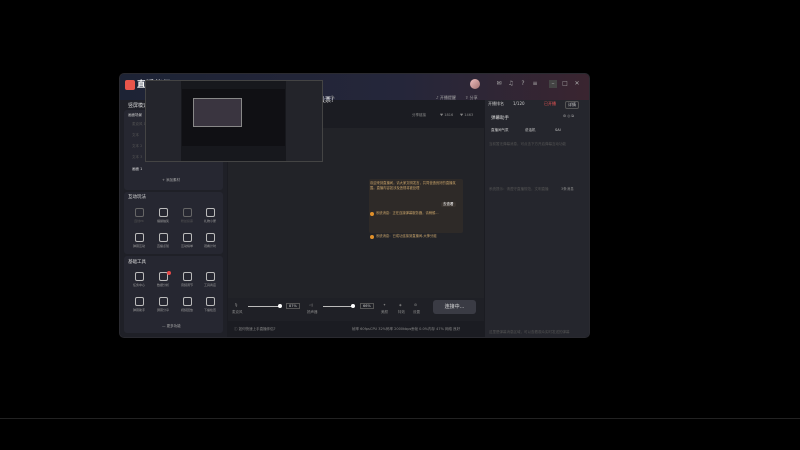 This screenshot has height=450, width=800. I want to click on share-label: 分享, so click(473, 97).